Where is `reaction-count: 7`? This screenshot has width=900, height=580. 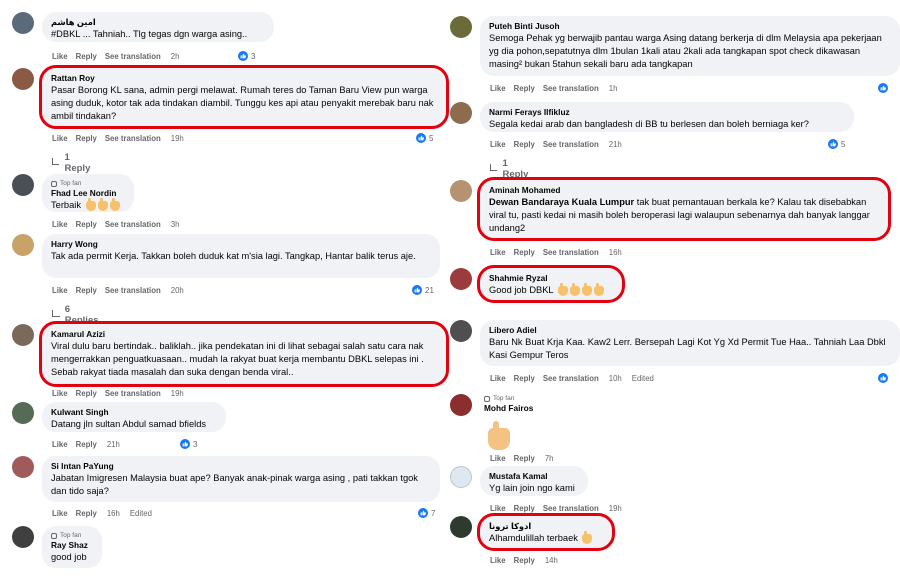 reaction-count: 7 is located at coordinates (426, 513).